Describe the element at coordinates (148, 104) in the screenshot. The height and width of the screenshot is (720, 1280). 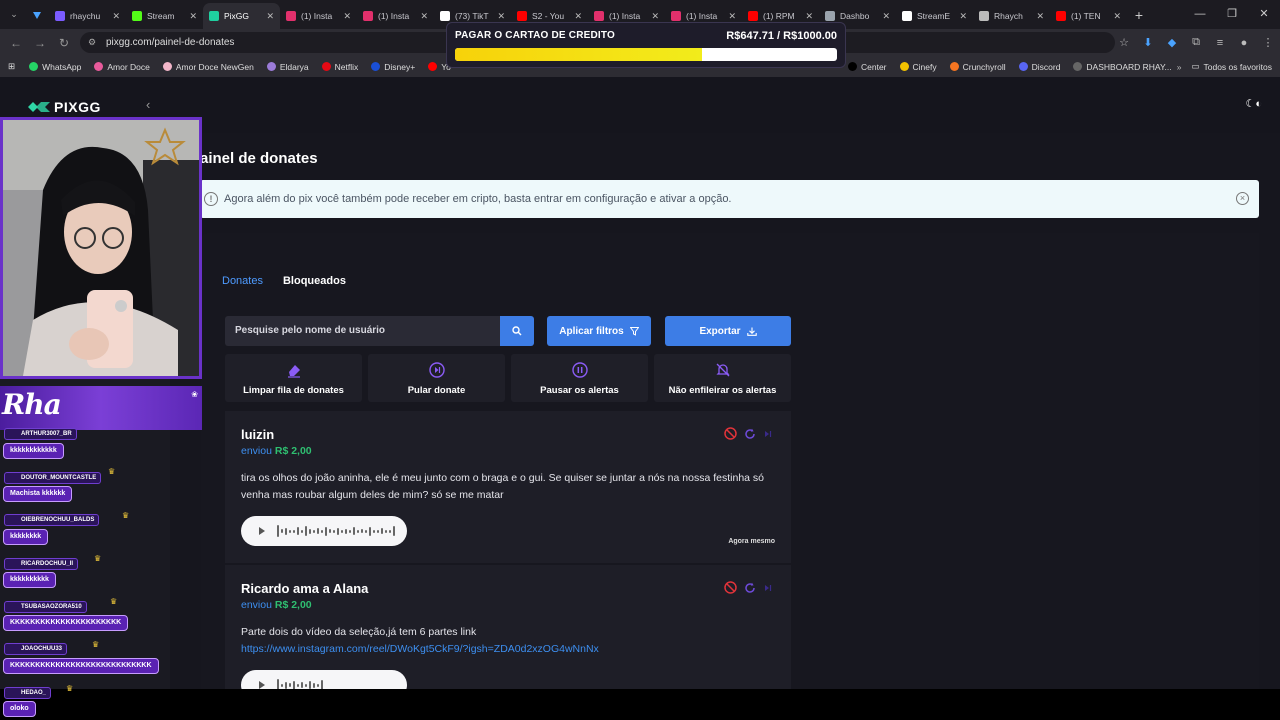
I see `collapse-sidebar-icon: ‹` at that location.